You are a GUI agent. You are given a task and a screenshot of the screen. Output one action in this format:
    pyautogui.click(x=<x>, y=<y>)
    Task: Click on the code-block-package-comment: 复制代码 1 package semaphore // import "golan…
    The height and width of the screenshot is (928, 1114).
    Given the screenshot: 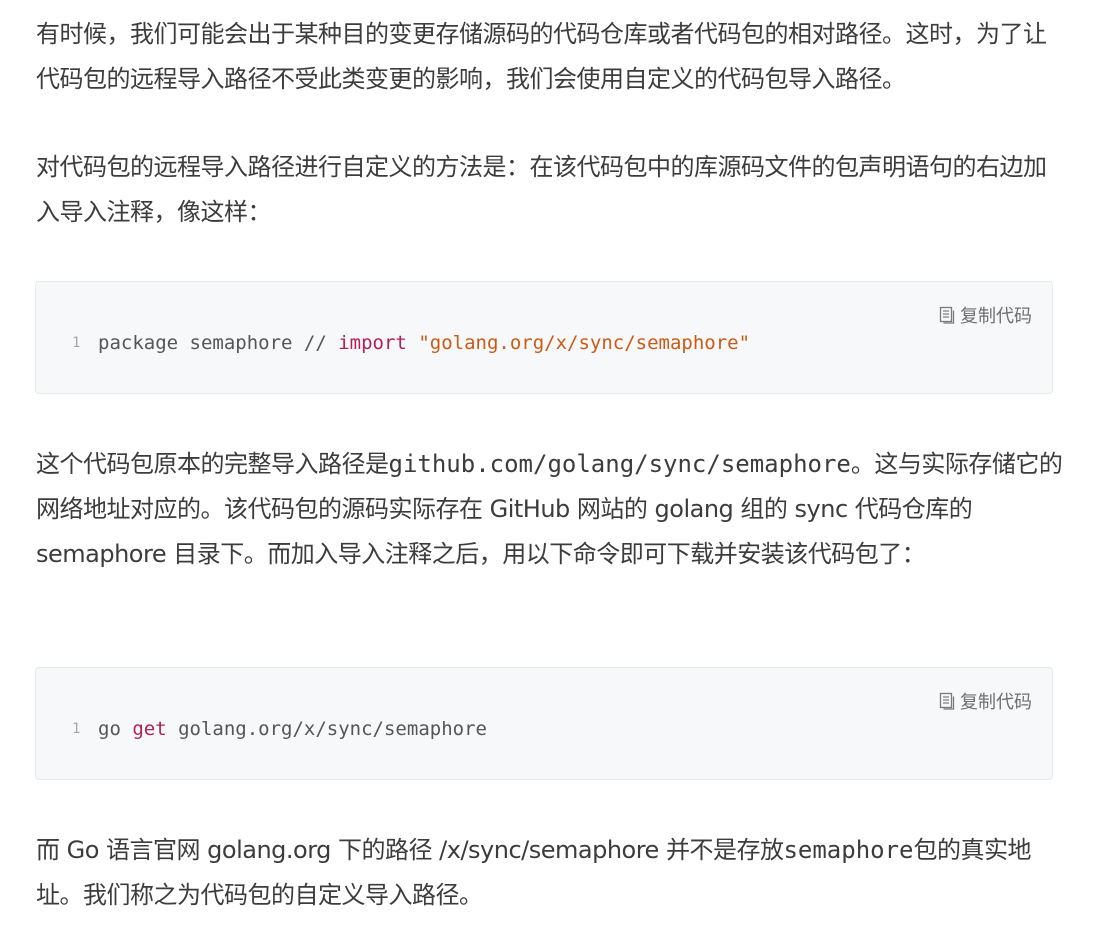 What is the action you would take?
    pyautogui.click(x=544, y=337)
    